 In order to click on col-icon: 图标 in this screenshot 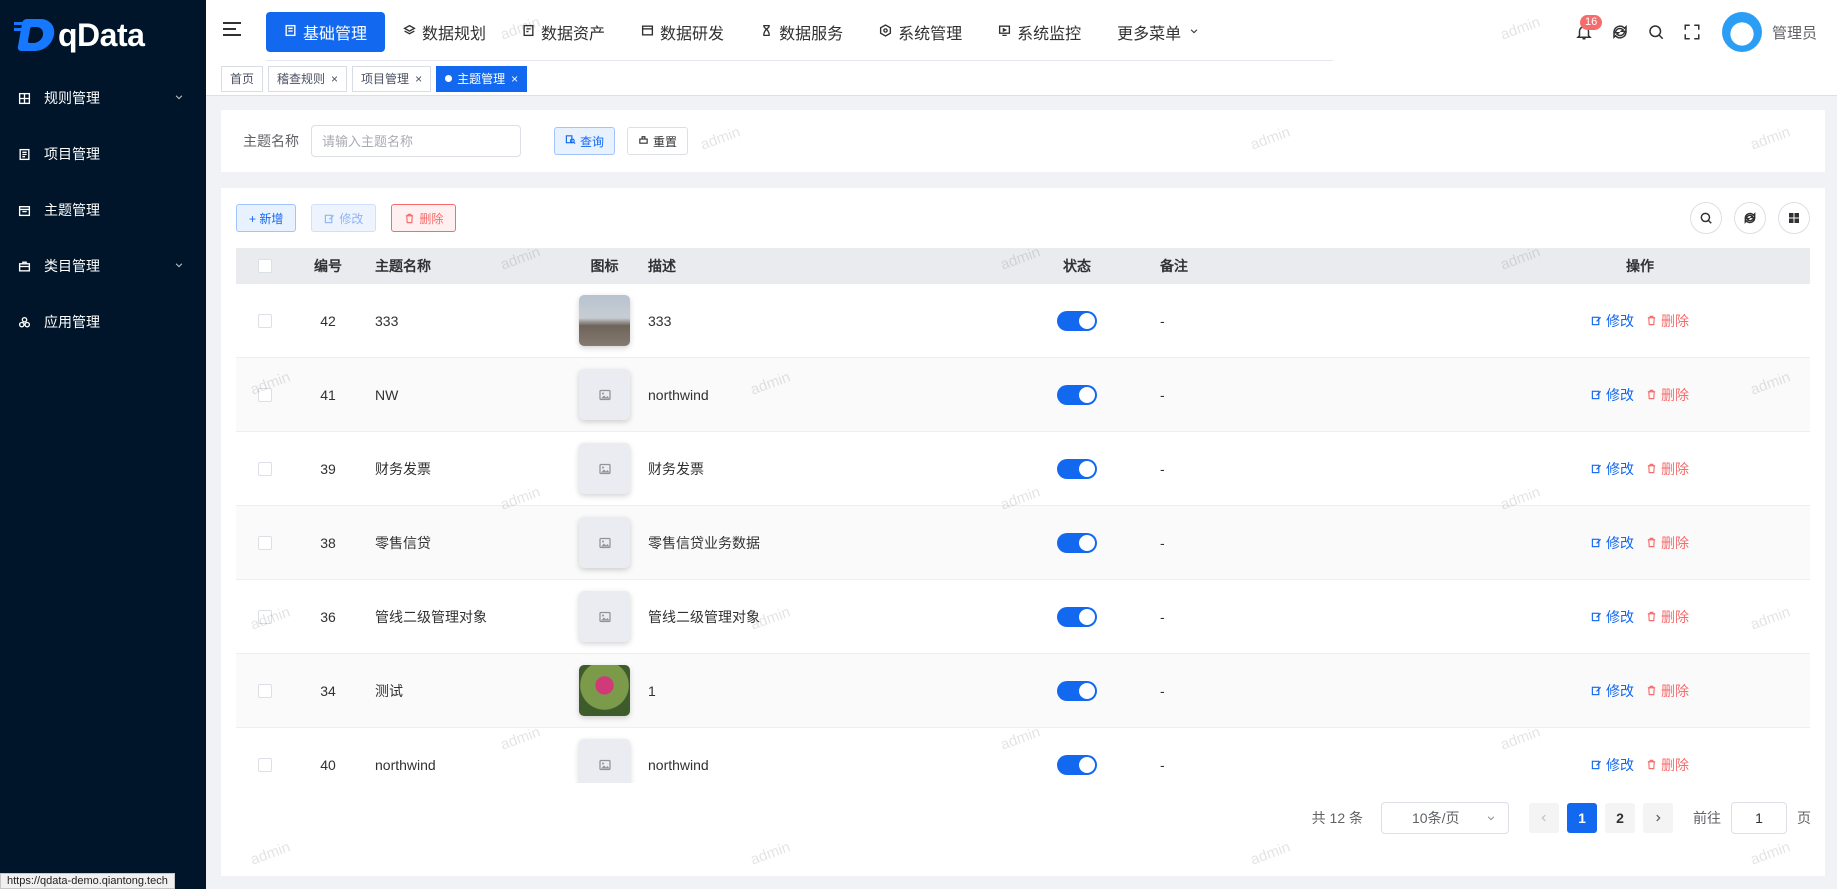, I will do `click(604, 266)`.